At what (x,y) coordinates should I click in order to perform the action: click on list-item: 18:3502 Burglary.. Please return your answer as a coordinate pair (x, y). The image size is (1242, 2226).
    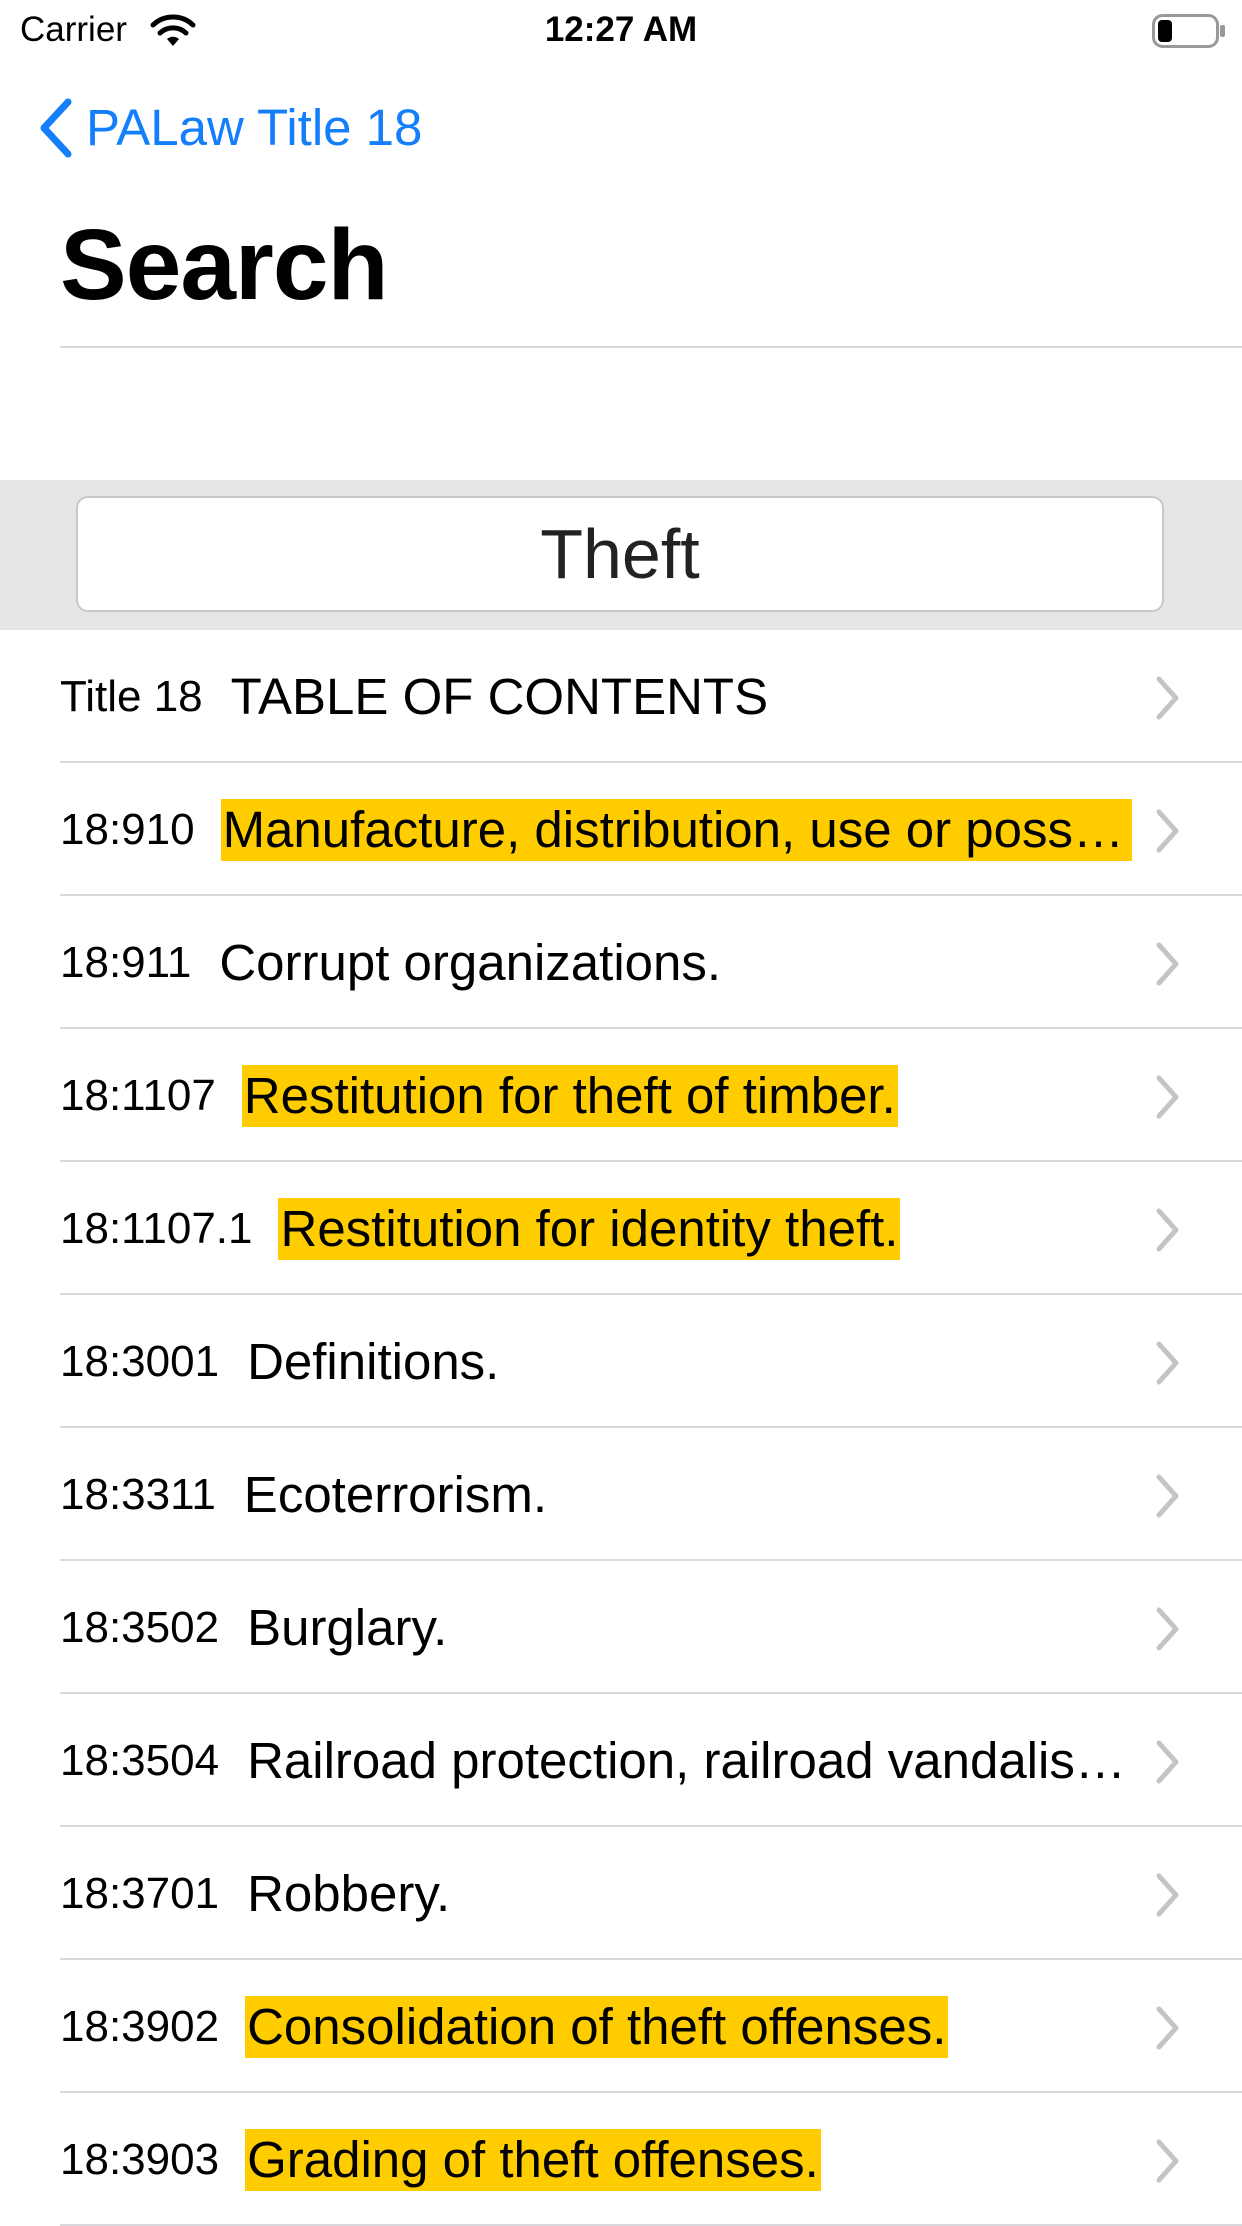
    Looking at the image, I should click on (621, 1627).